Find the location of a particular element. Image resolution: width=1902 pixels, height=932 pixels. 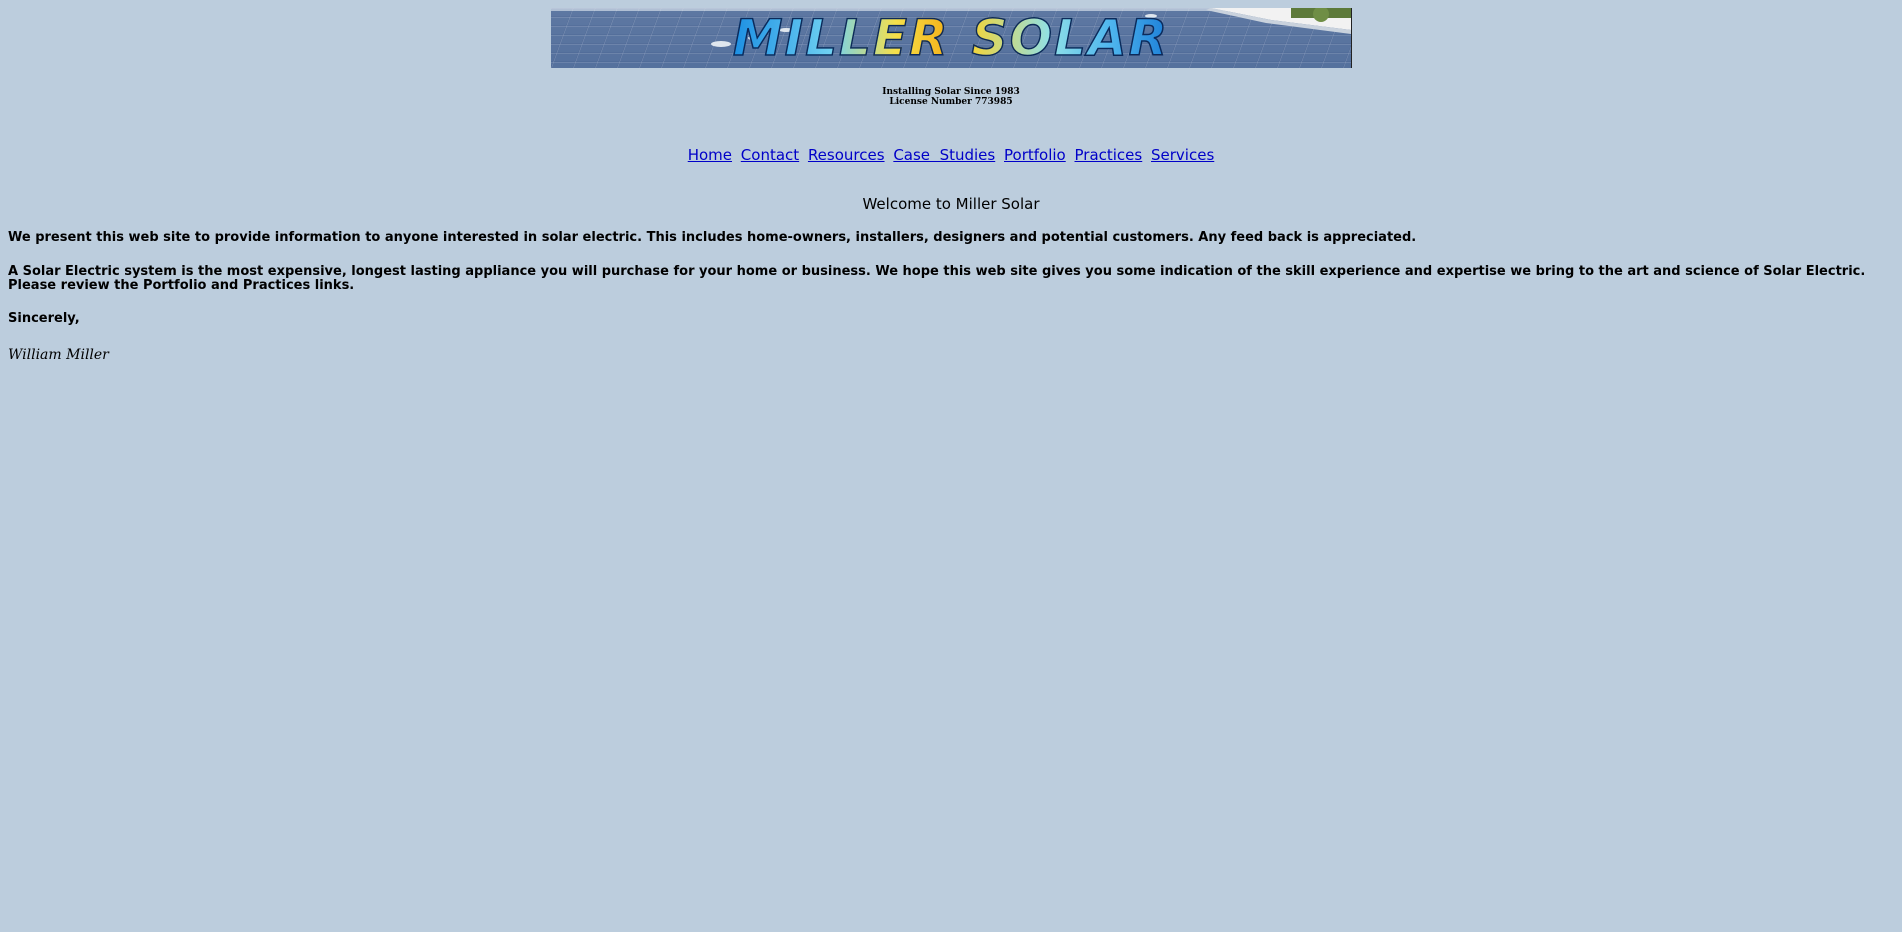

nav-link-case-studies: Case Studies is located at coordinates (944, 155).